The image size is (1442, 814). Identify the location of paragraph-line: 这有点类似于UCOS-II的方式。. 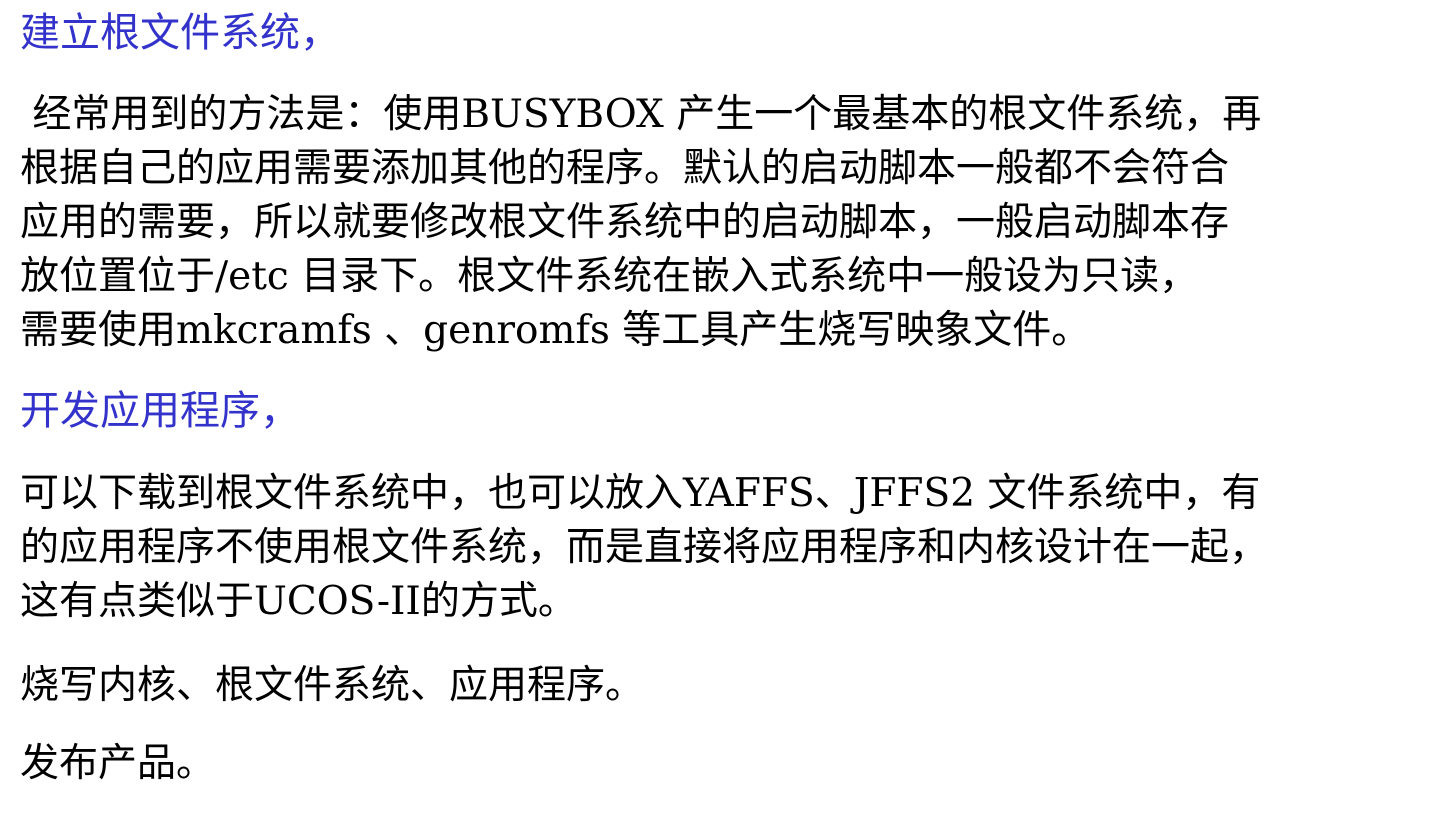
(298, 601).